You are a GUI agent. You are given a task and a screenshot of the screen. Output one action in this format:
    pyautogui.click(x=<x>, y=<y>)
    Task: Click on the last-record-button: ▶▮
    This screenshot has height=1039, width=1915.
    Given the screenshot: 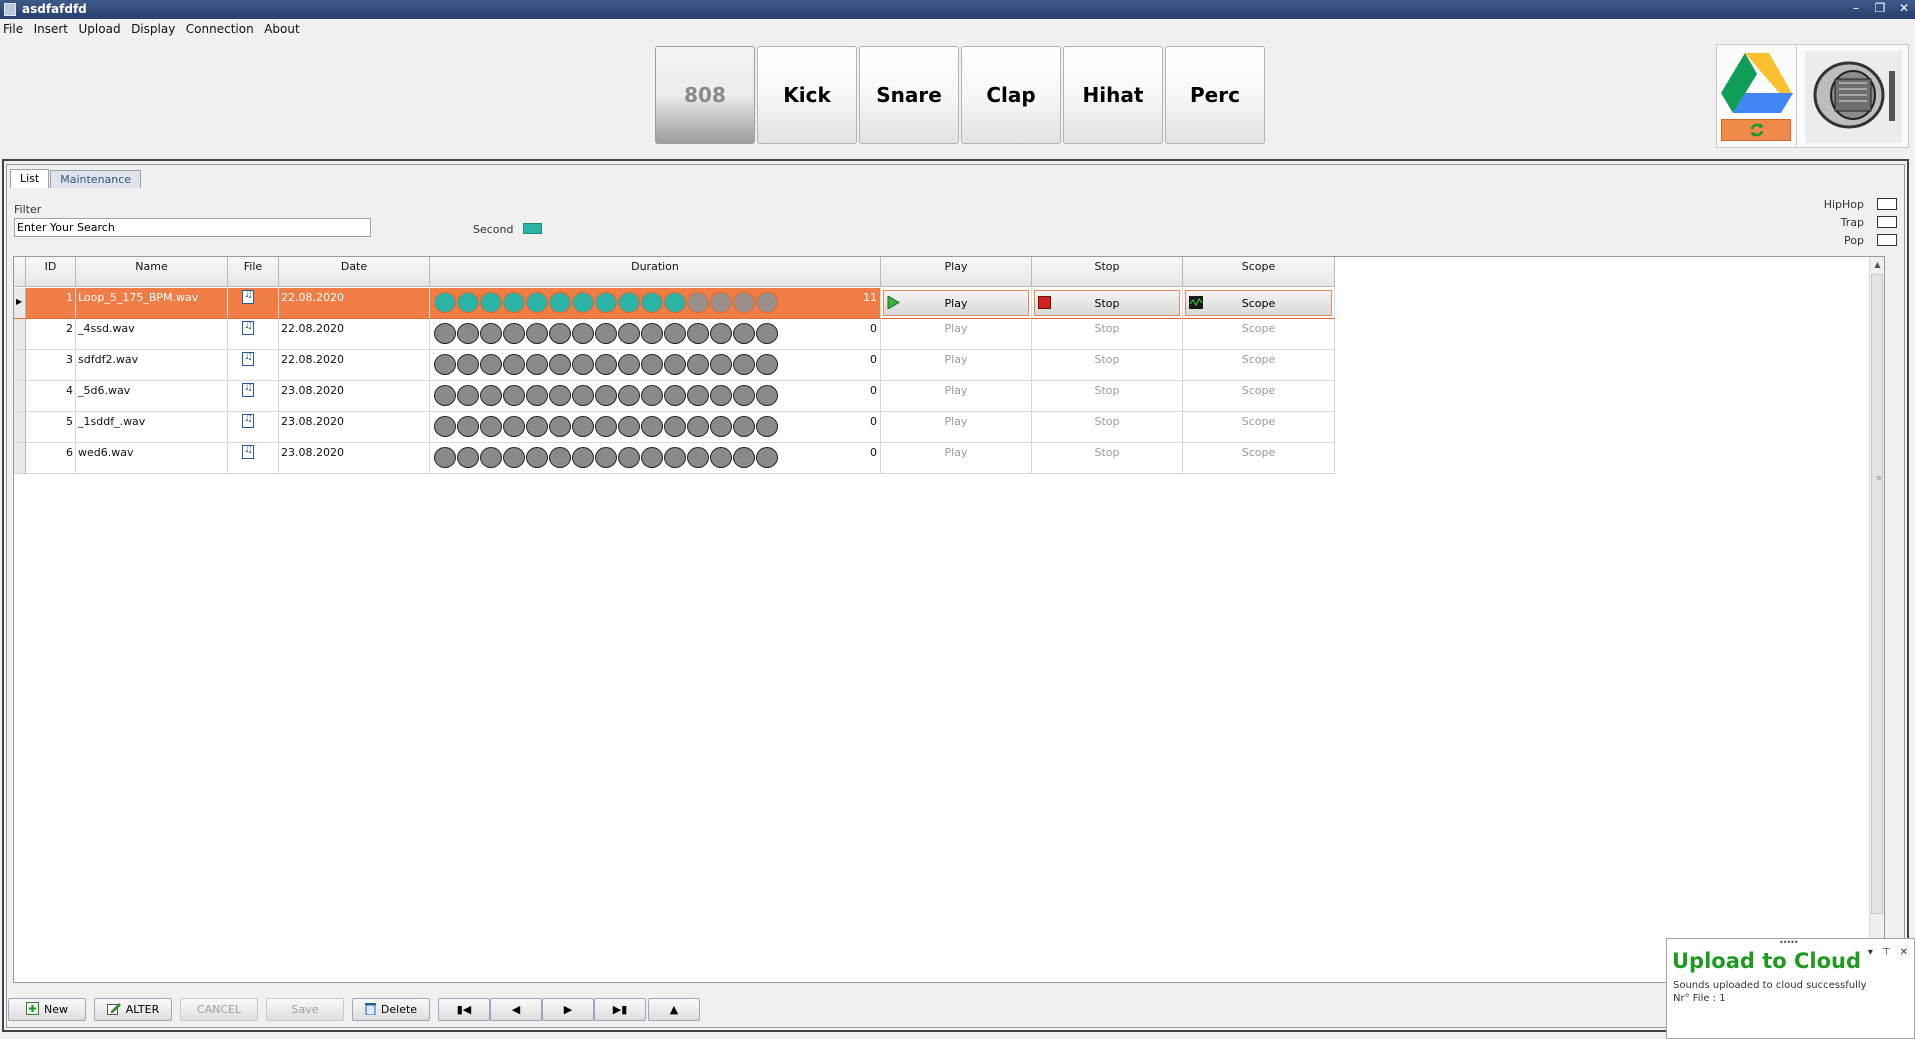 What is the action you would take?
    pyautogui.click(x=620, y=1009)
    